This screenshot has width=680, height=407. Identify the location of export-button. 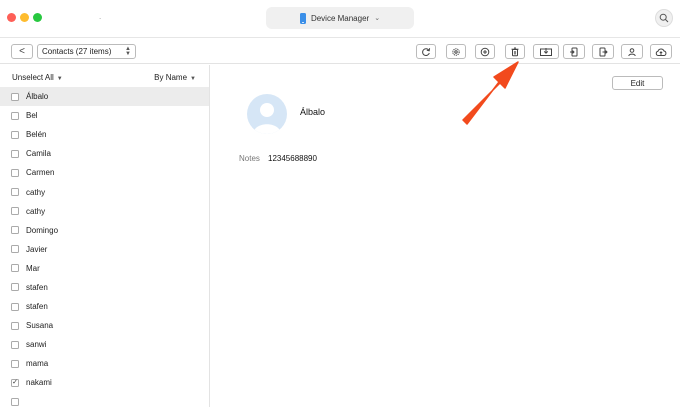
(603, 51).